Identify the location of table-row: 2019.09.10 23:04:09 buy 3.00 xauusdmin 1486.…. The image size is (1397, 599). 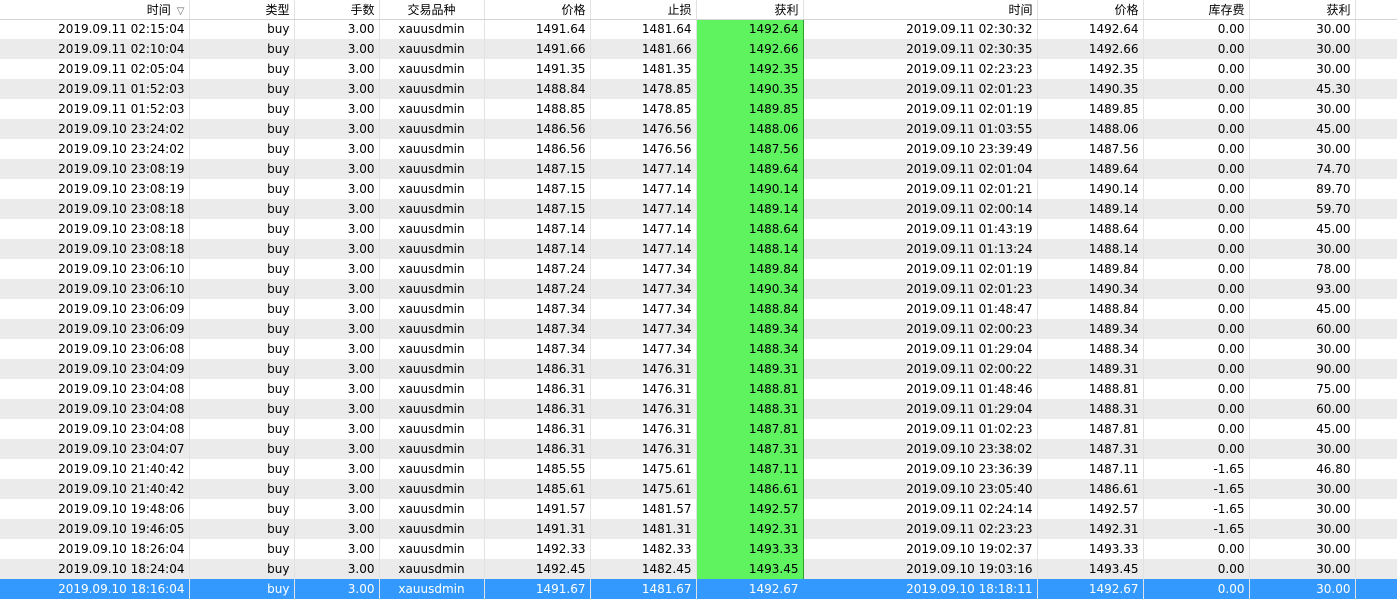
(698, 369).